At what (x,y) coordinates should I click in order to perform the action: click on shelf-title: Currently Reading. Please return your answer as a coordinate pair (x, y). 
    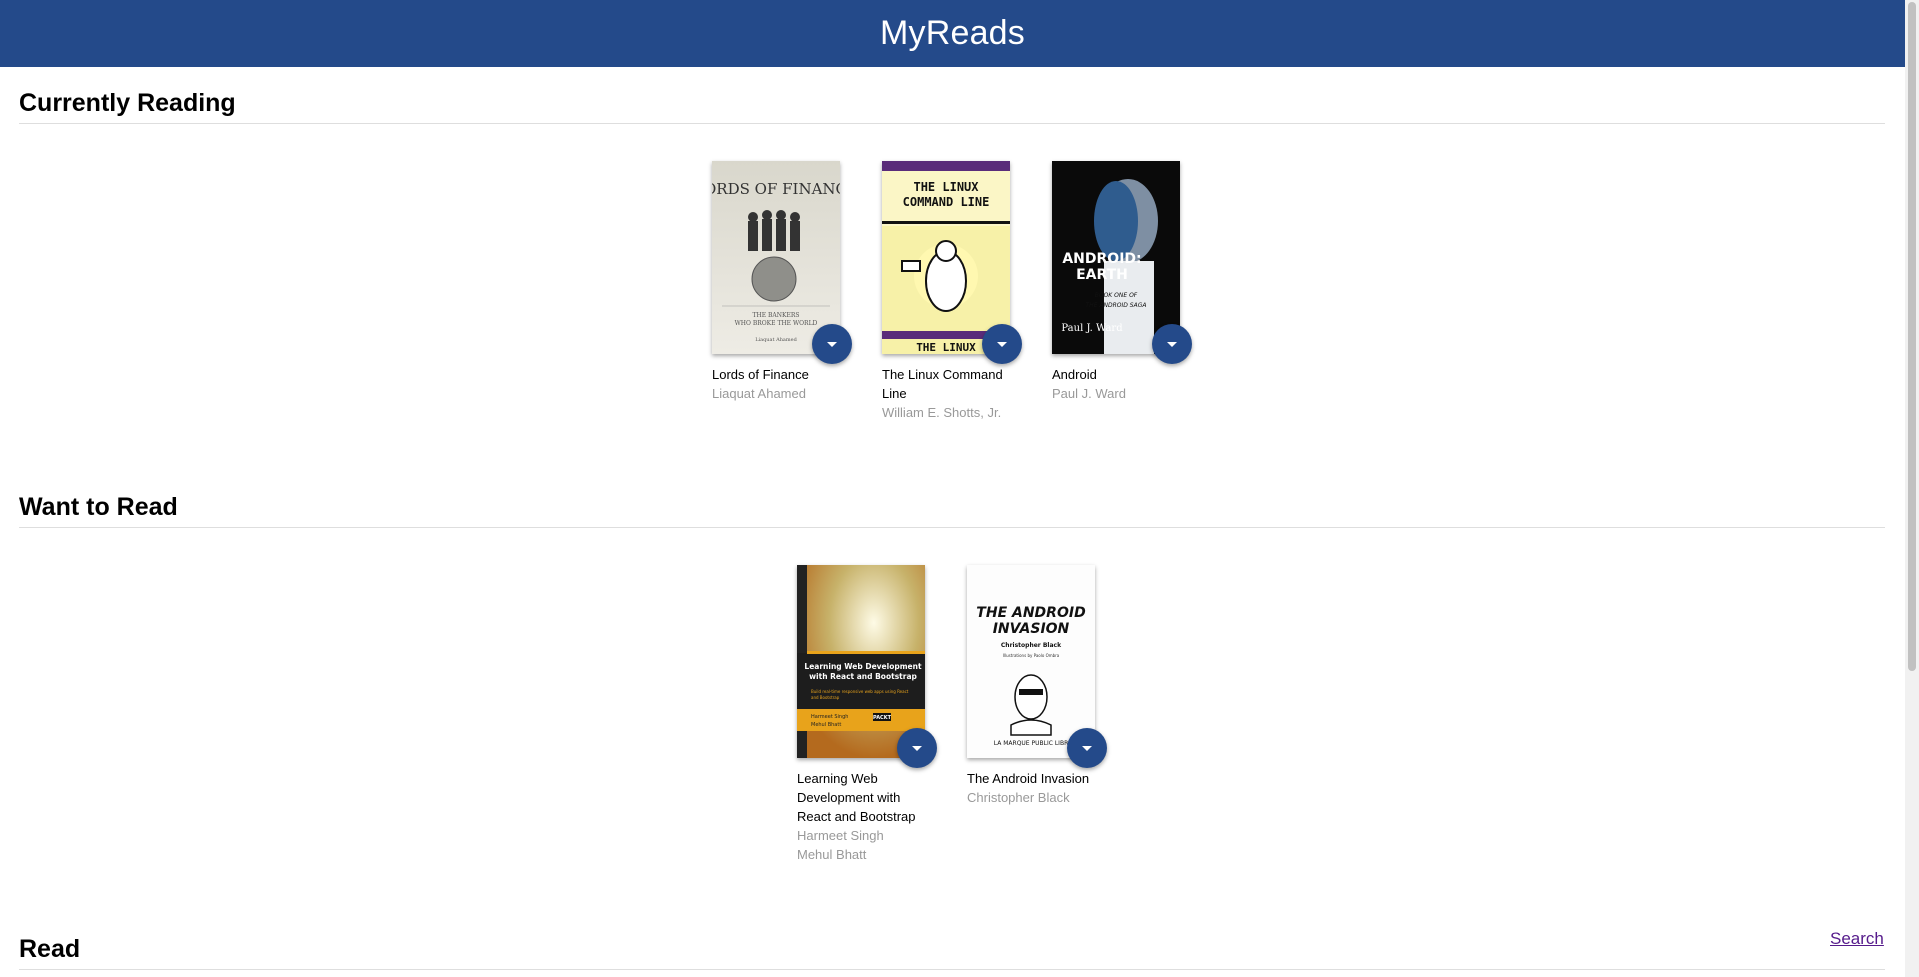
    Looking at the image, I should click on (952, 105).